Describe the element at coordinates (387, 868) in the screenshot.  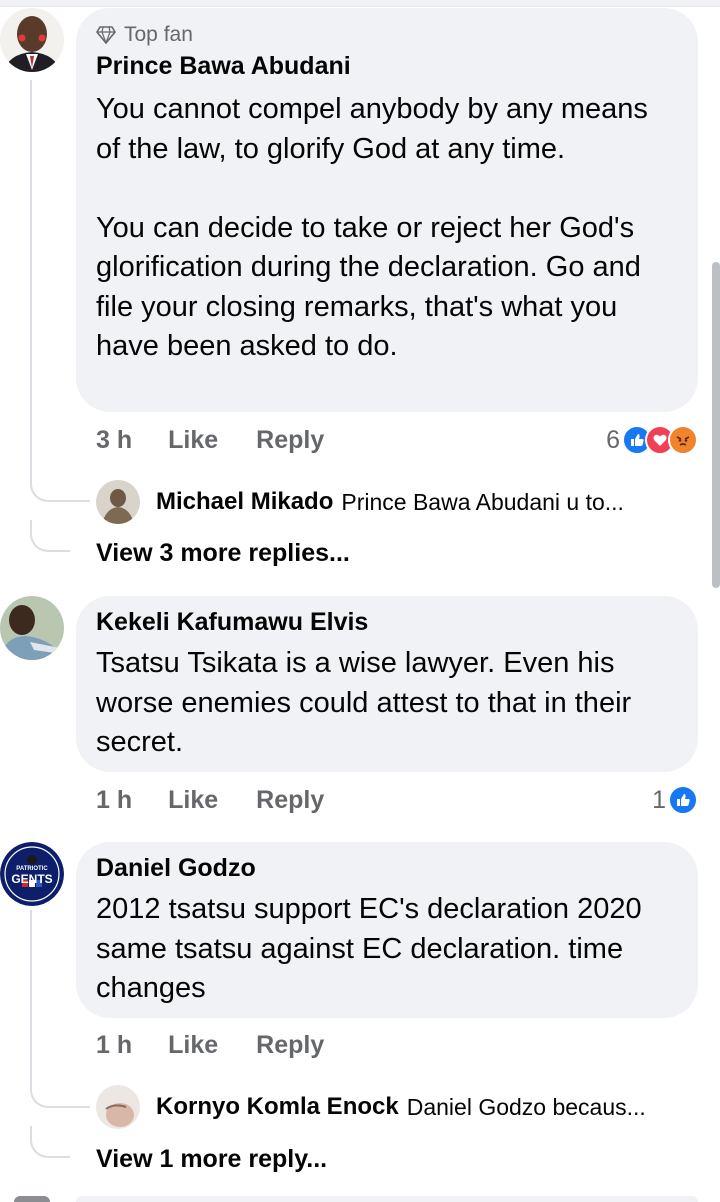
I see `comment-author: Daniel Godzo` at that location.